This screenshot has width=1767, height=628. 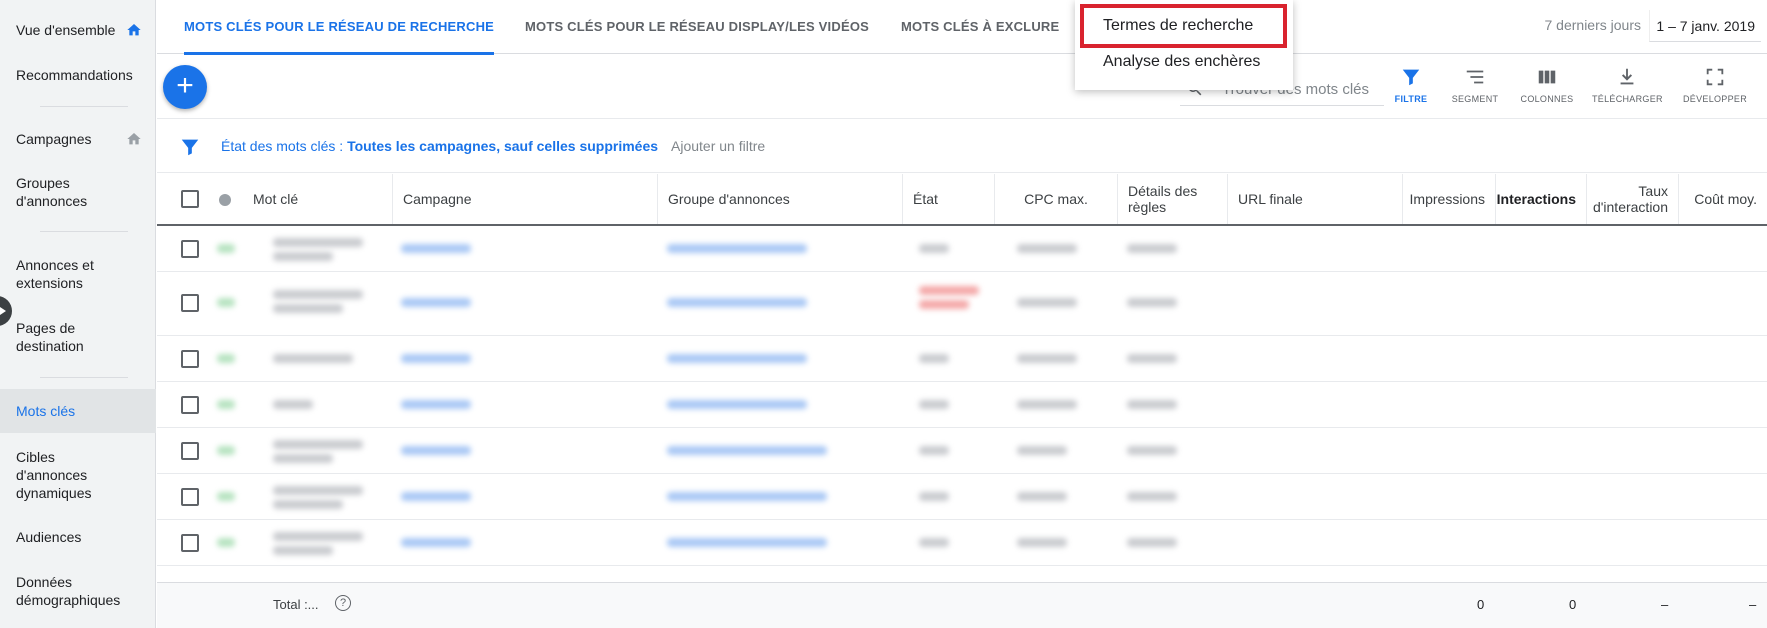 I want to click on add-filter-button: Ajouter un filtre, so click(x=718, y=146).